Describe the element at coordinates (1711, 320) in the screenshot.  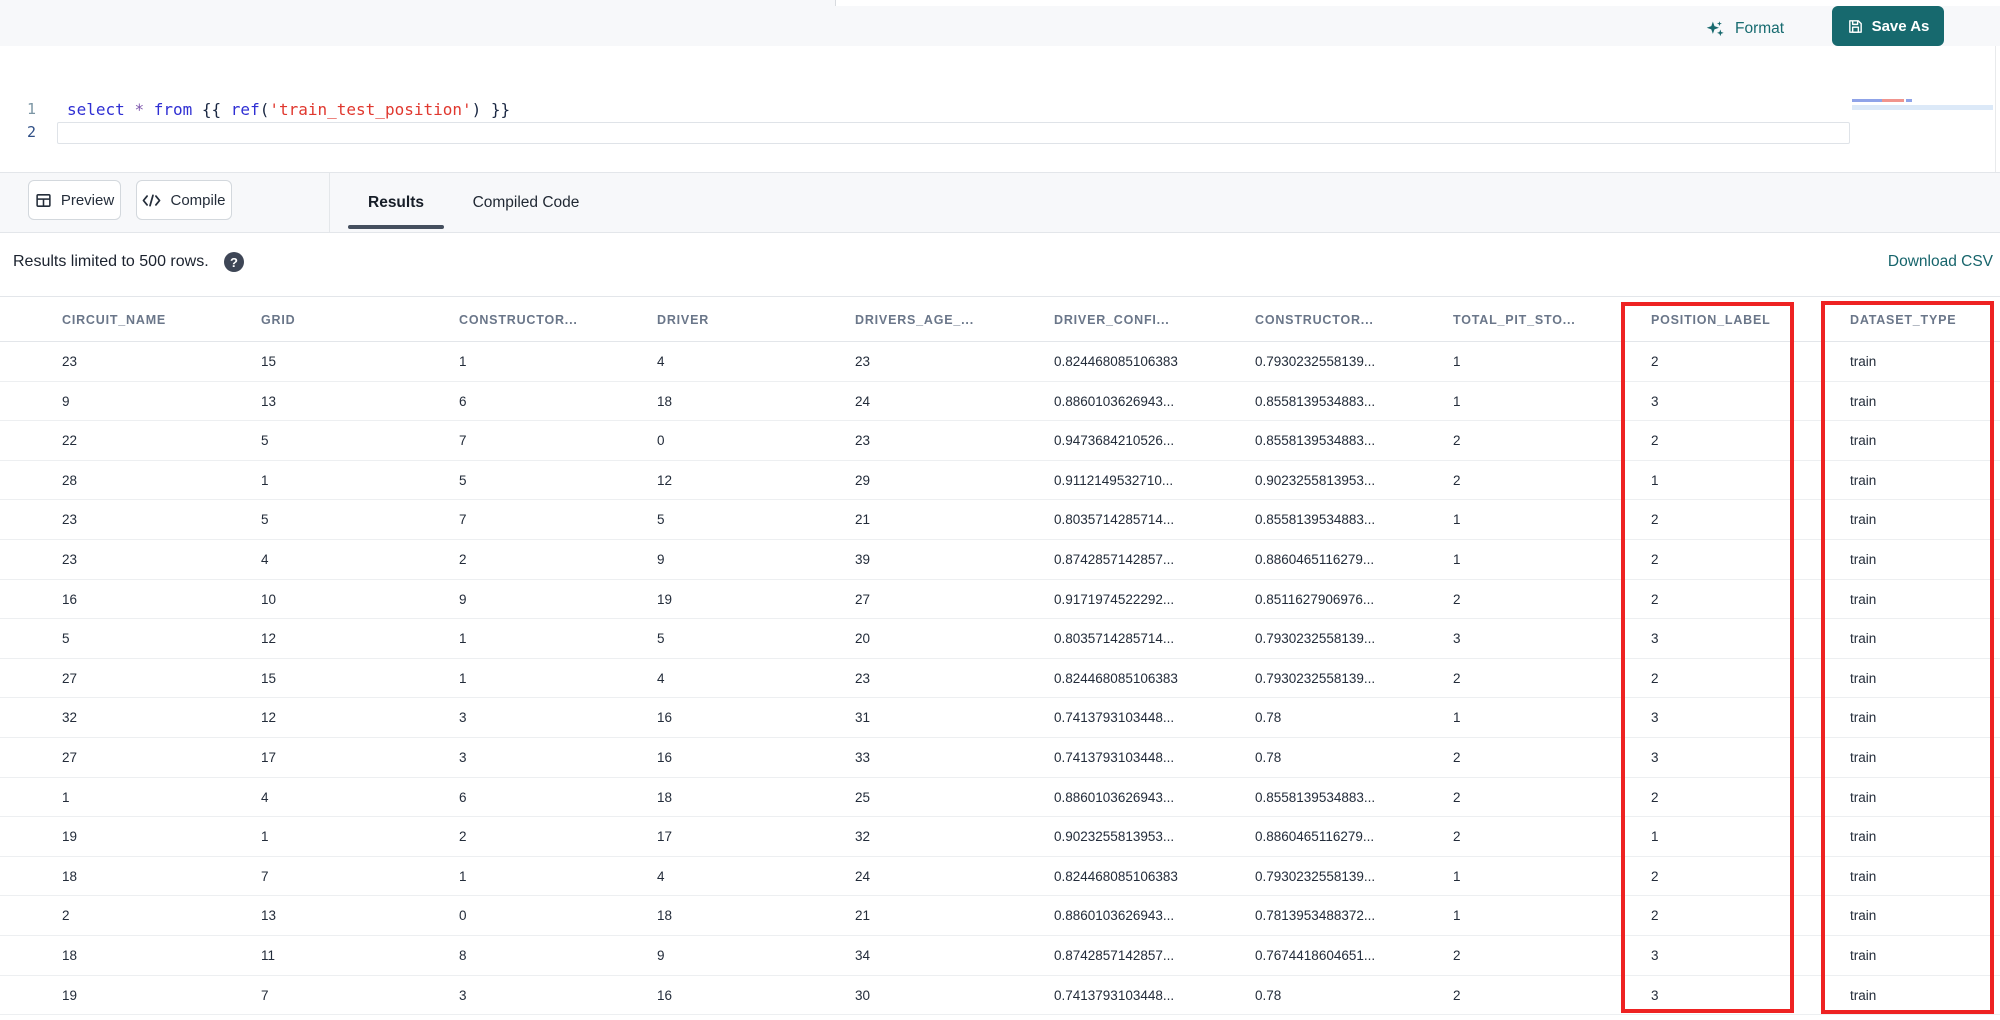
I see `column-header: POSITION_LABEL` at that location.